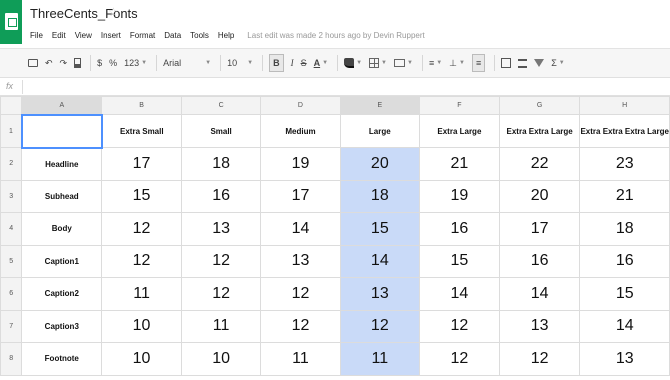 Image resolution: width=670 pixels, height=380 pixels. I want to click on select-all-corner, so click(11, 105).